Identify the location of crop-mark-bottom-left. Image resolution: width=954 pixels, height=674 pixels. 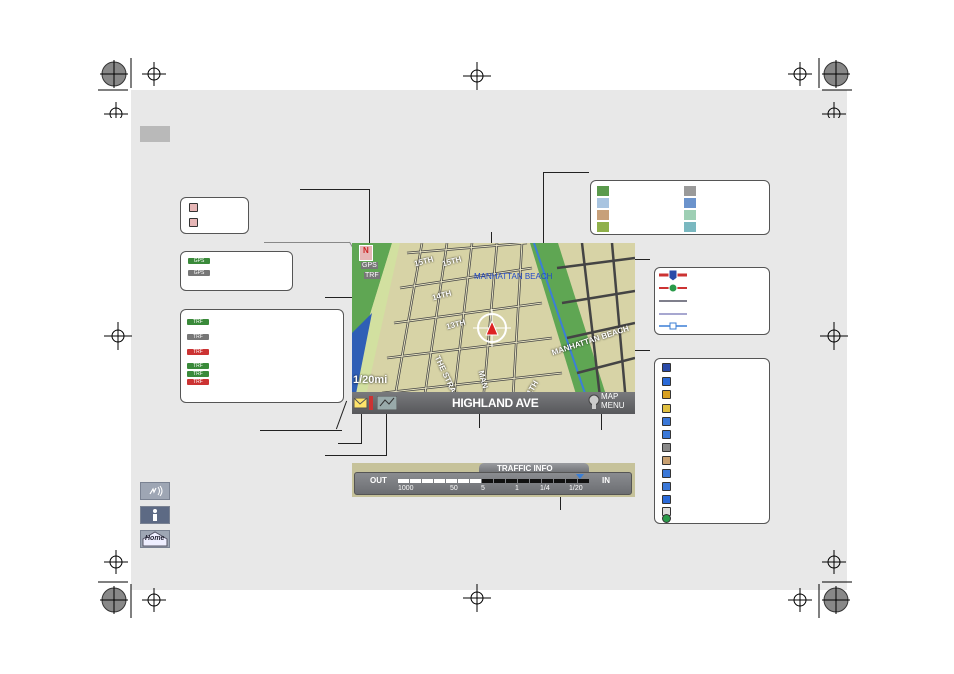
(138, 583).